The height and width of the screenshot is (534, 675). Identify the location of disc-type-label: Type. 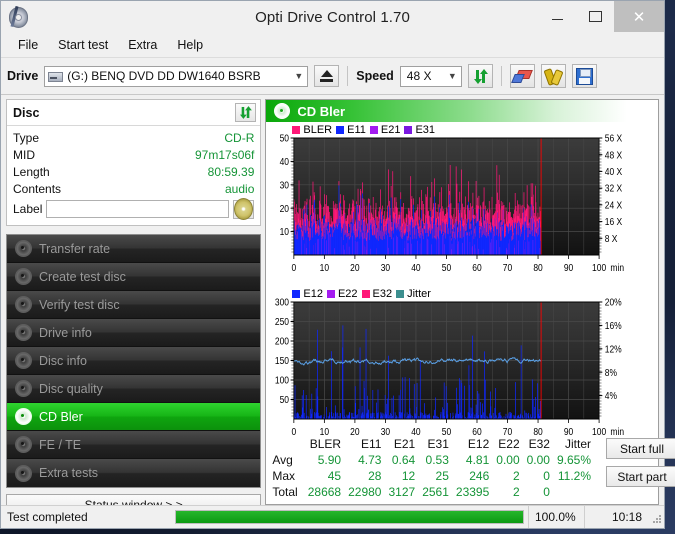
(26, 137).